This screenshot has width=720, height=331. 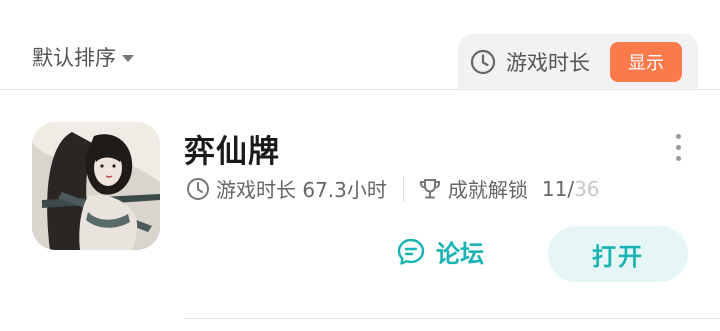 What do you see at coordinates (587, 188) in the screenshot?
I see `achievement-total: 36` at bounding box center [587, 188].